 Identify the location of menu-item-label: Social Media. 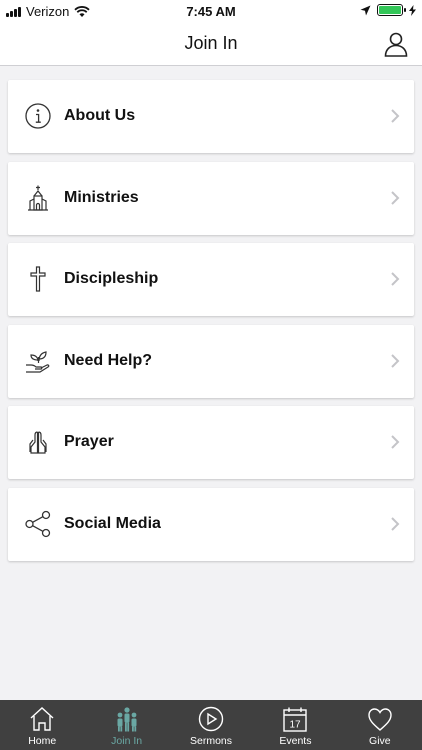
(112, 523).